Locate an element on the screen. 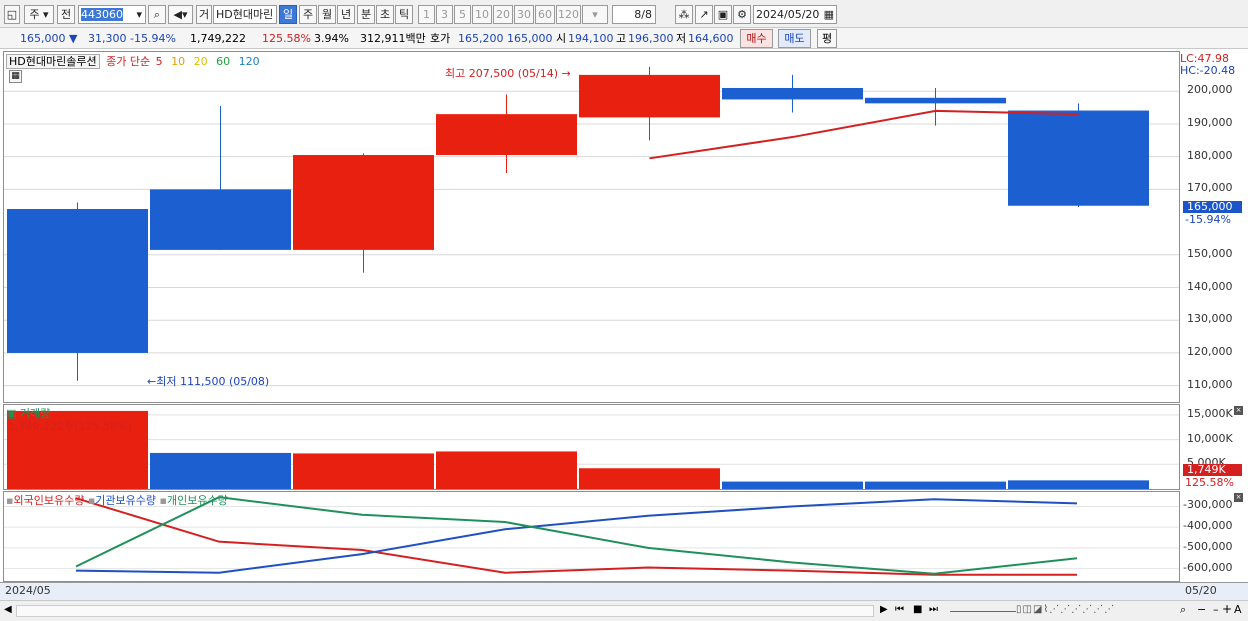  zoom-icon: ⌕ is located at coordinates (1183, 610).